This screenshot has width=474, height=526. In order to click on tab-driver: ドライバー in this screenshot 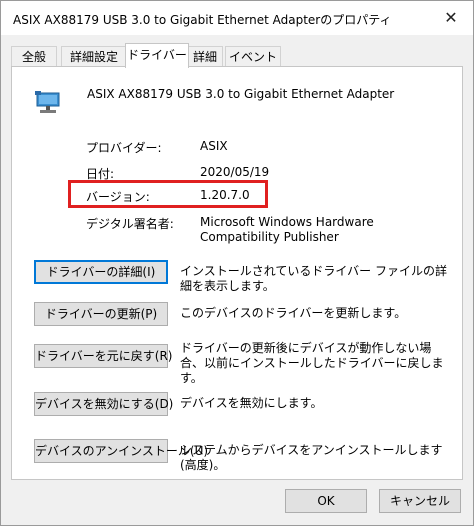, I will do `click(157, 55)`.